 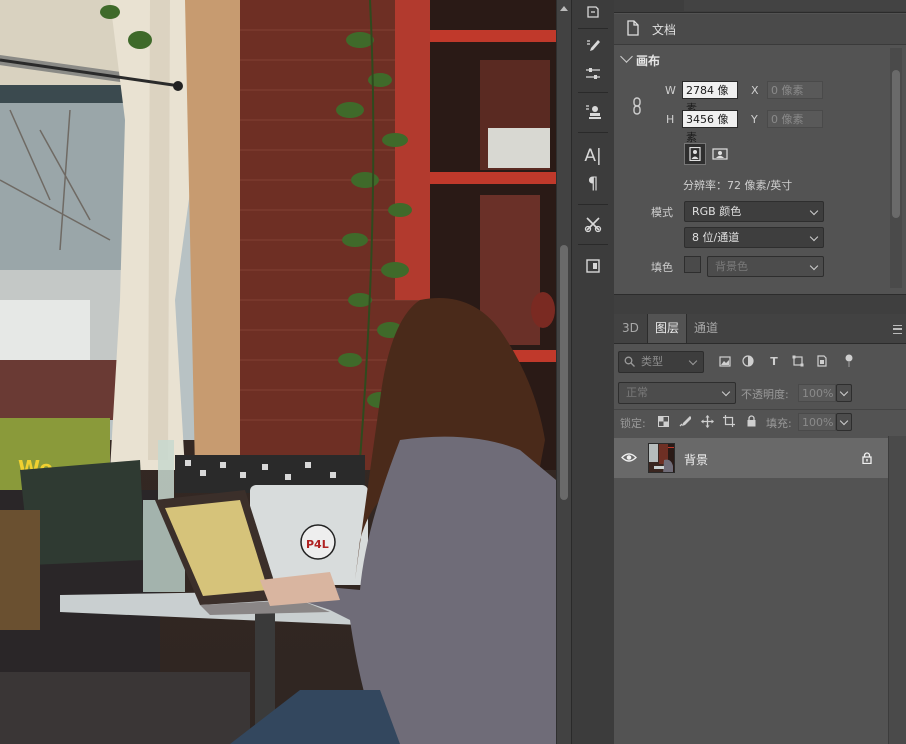 I want to click on scroll-up-arrow, so click(x=564, y=8).